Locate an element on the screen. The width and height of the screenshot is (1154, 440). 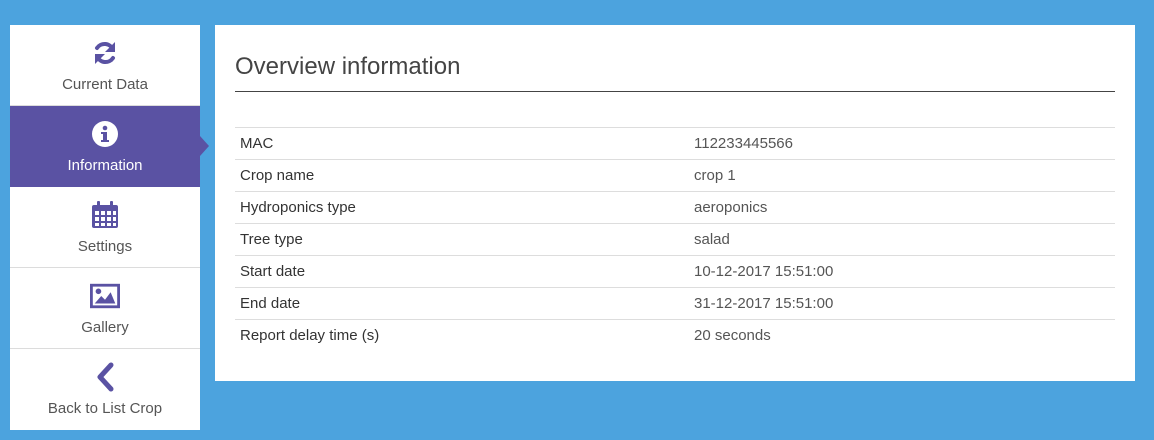
sidebar-item-settings: Settings is located at coordinates (105, 227).